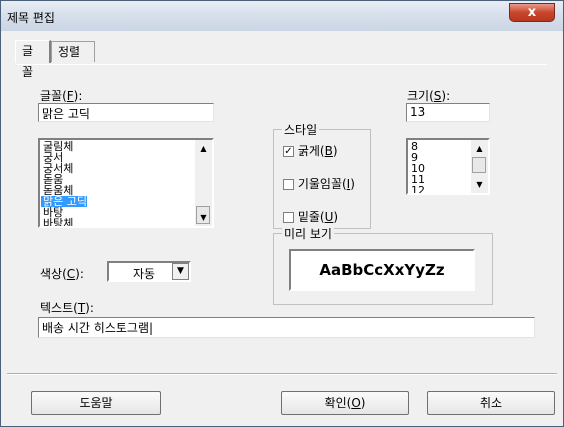 The width and height of the screenshot is (564, 427). What do you see at coordinates (318, 217) in the screenshot?
I see `underline-label: 밑줄(U)` at bounding box center [318, 217].